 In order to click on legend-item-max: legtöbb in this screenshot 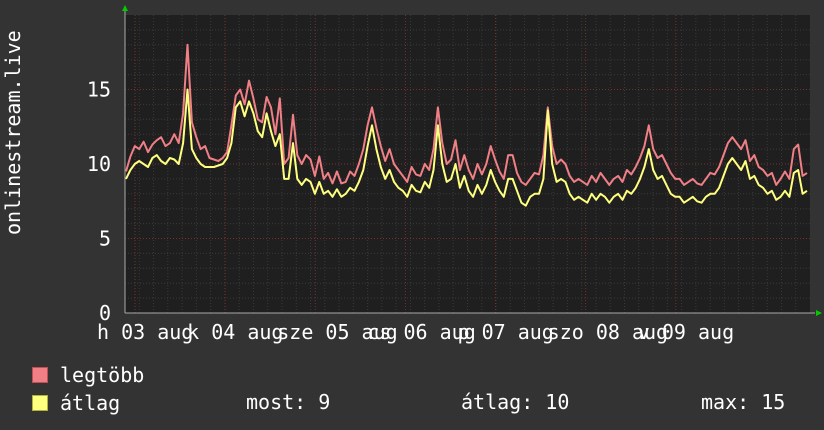, I will do `click(88, 375)`.